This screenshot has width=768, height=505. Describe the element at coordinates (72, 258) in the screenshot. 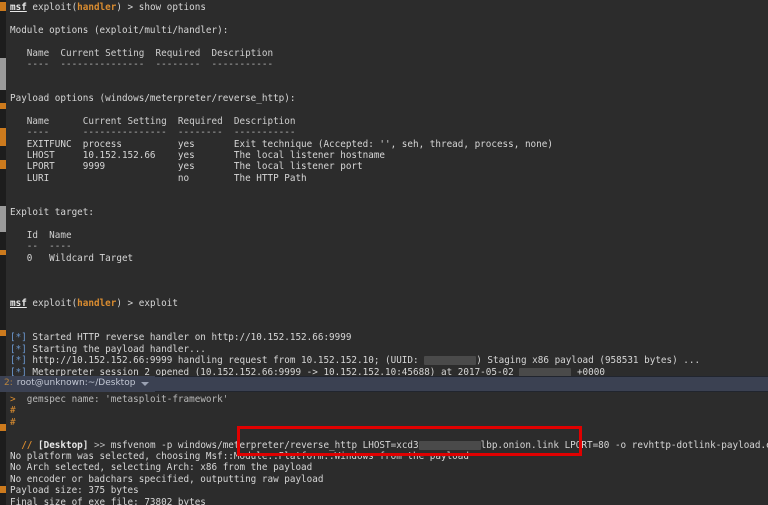

I see `table-row: 0 Wildcard Target` at that location.